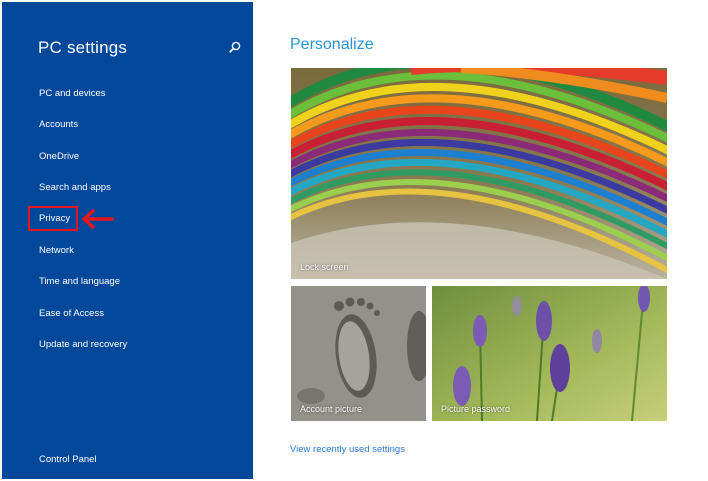 The width and height of the screenshot is (708, 481). Describe the element at coordinates (75, 187) in the screenshot. I see `sidebar-item-search-and-apps: Search and apps` at that location.